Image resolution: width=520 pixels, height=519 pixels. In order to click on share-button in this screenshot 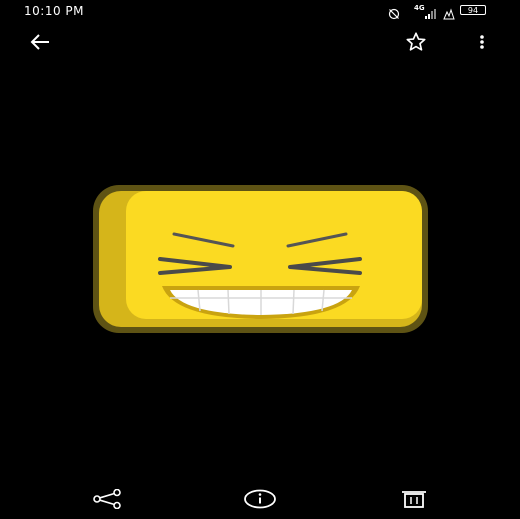, I will do `click(107, 501)`.